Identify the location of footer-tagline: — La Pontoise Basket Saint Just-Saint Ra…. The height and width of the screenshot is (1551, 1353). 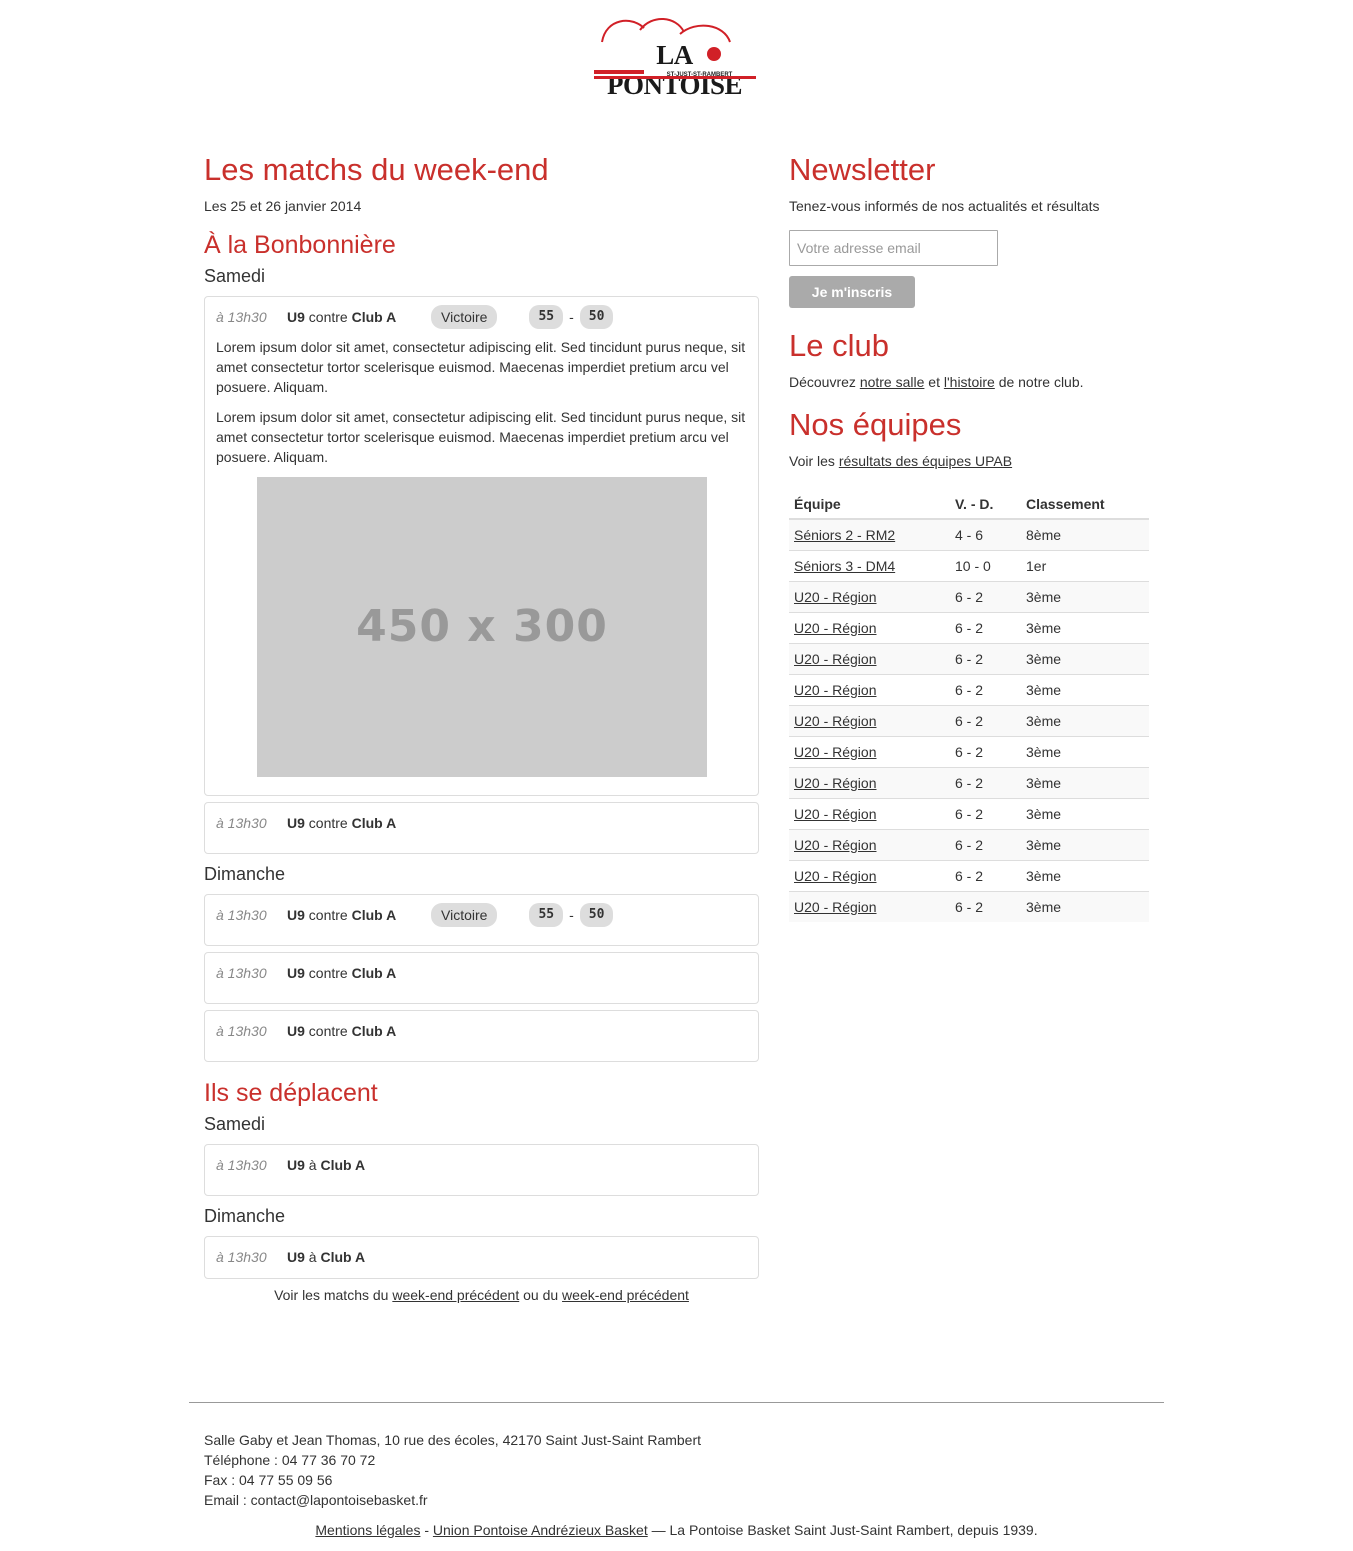
(844, 1530).